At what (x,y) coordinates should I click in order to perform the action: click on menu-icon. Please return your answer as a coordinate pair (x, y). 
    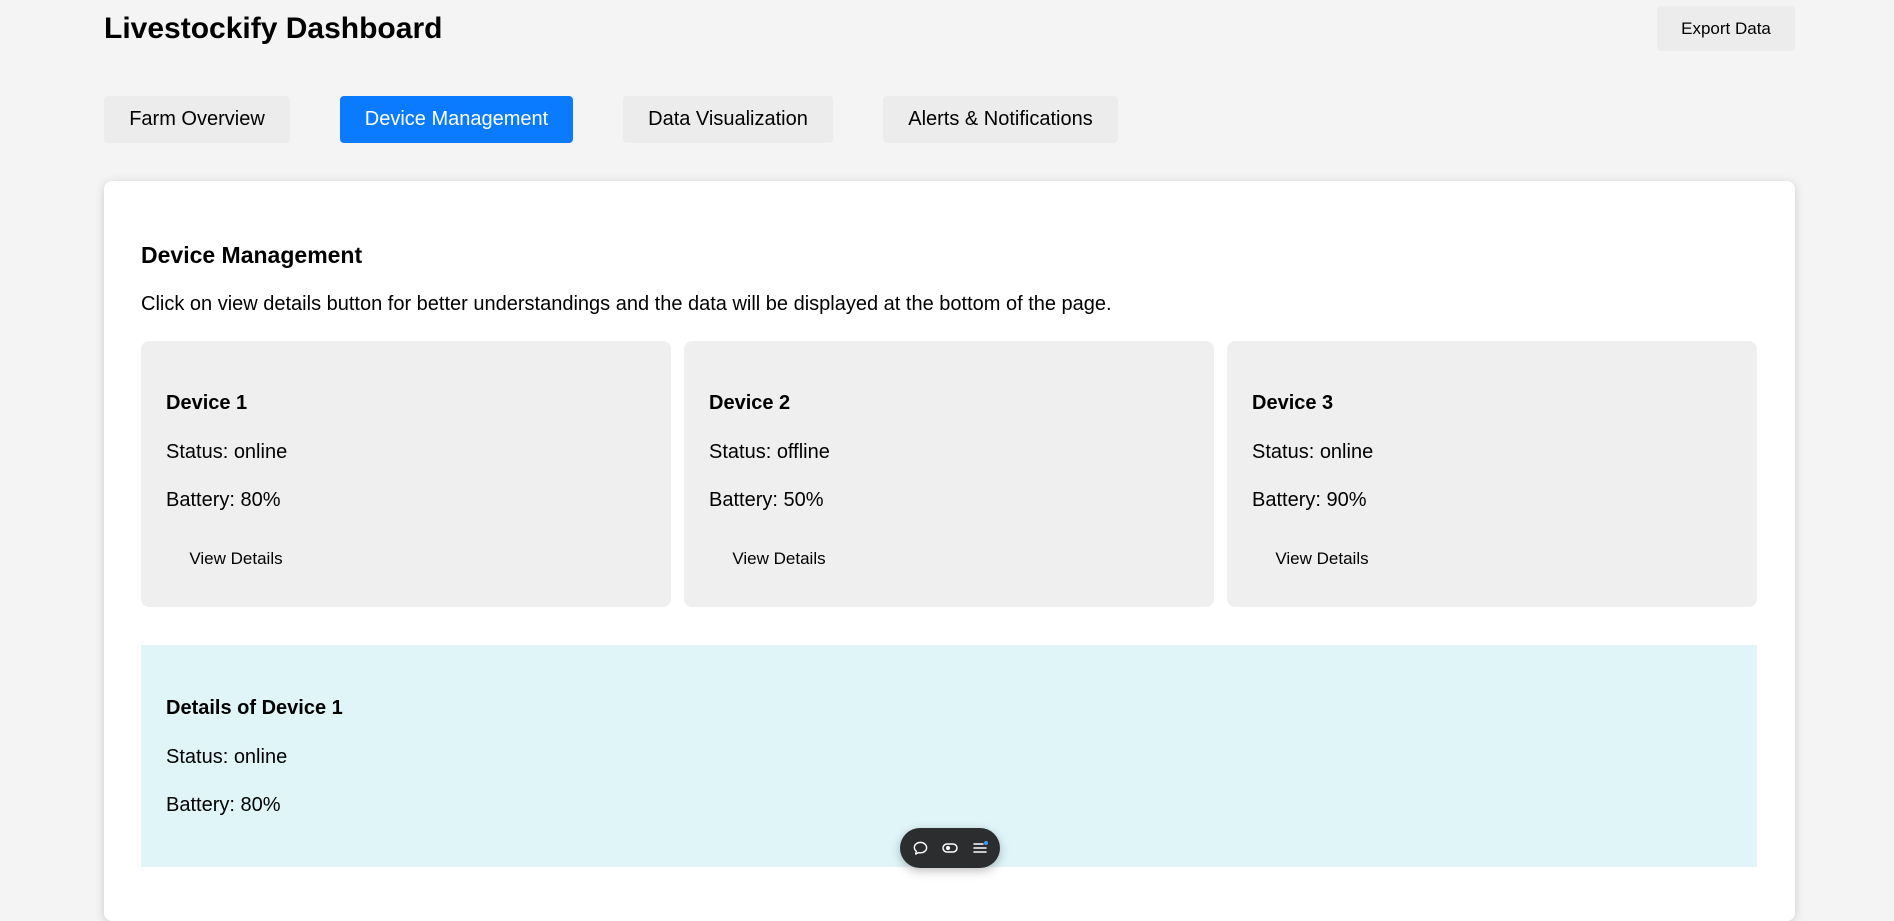
    Looking at the image, I should click on (980, 848).